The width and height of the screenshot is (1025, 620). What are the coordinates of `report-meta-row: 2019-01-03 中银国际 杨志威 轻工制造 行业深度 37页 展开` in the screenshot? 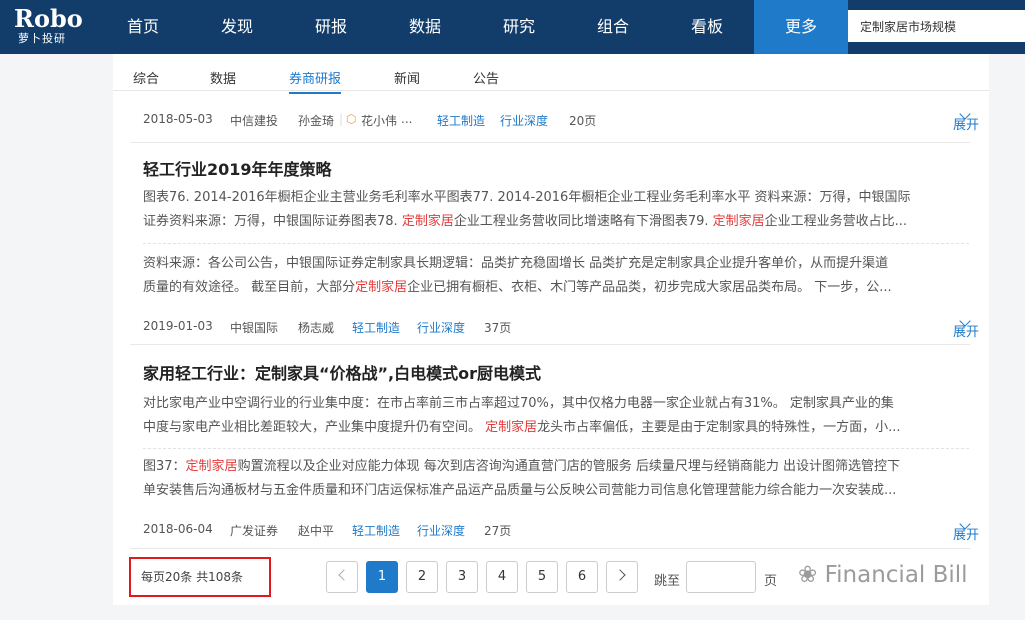 It's located at (561, 327).